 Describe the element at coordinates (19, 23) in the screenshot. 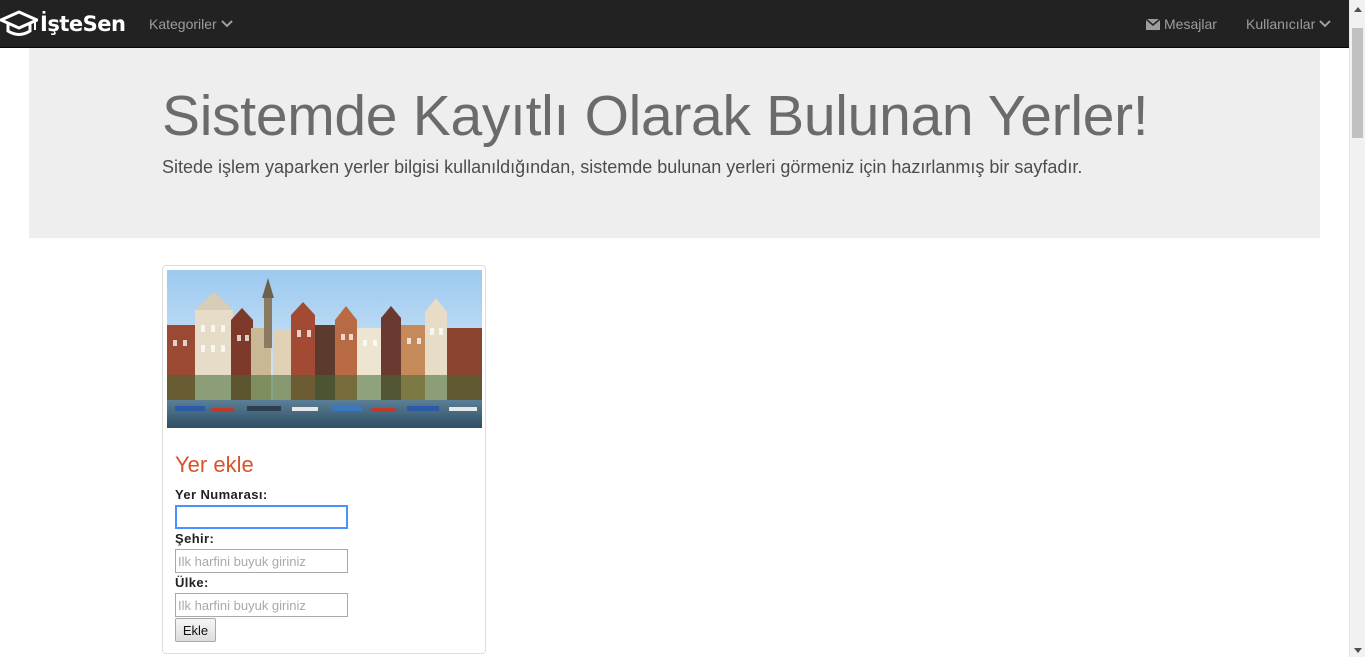

I see `graduation-cap-icon` at that location.